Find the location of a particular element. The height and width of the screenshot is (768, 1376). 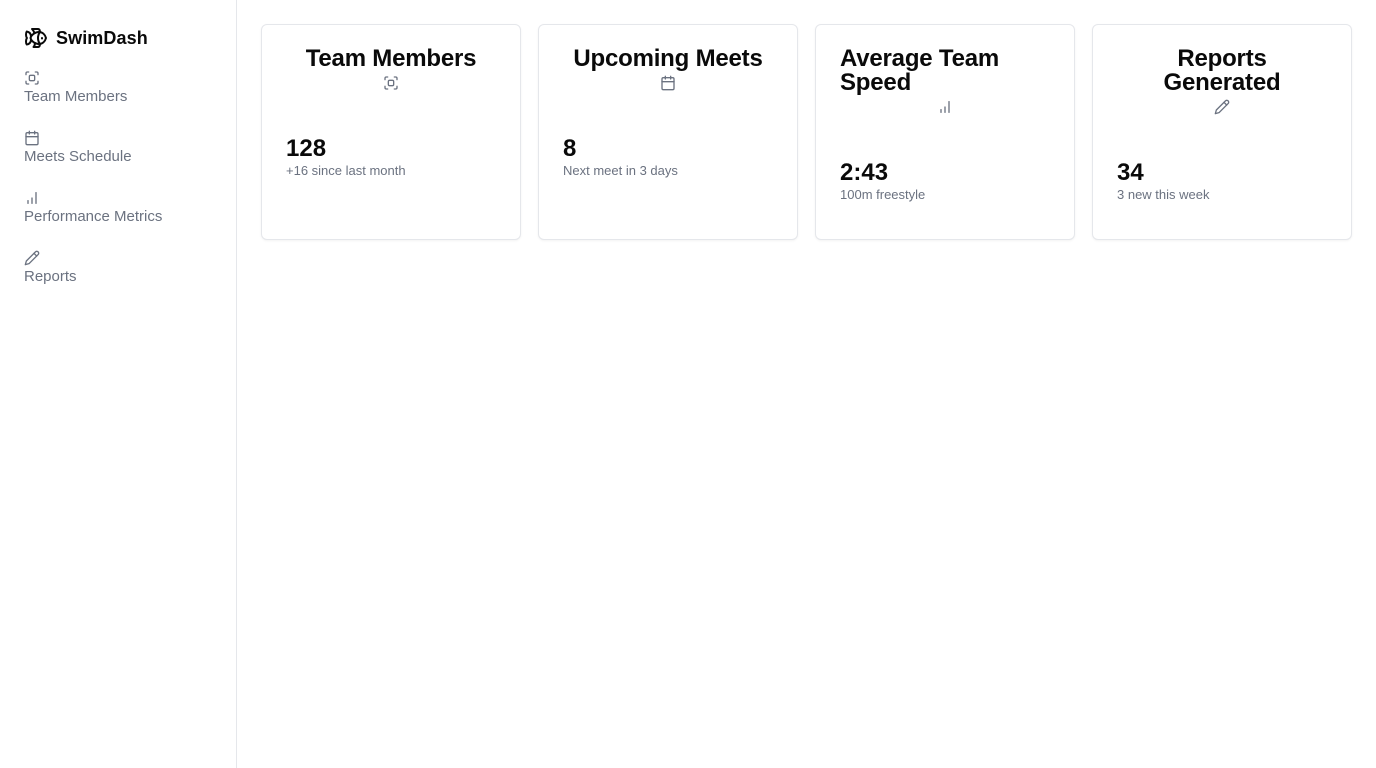

brand: SwimDash is located at coordinates (130, 38).